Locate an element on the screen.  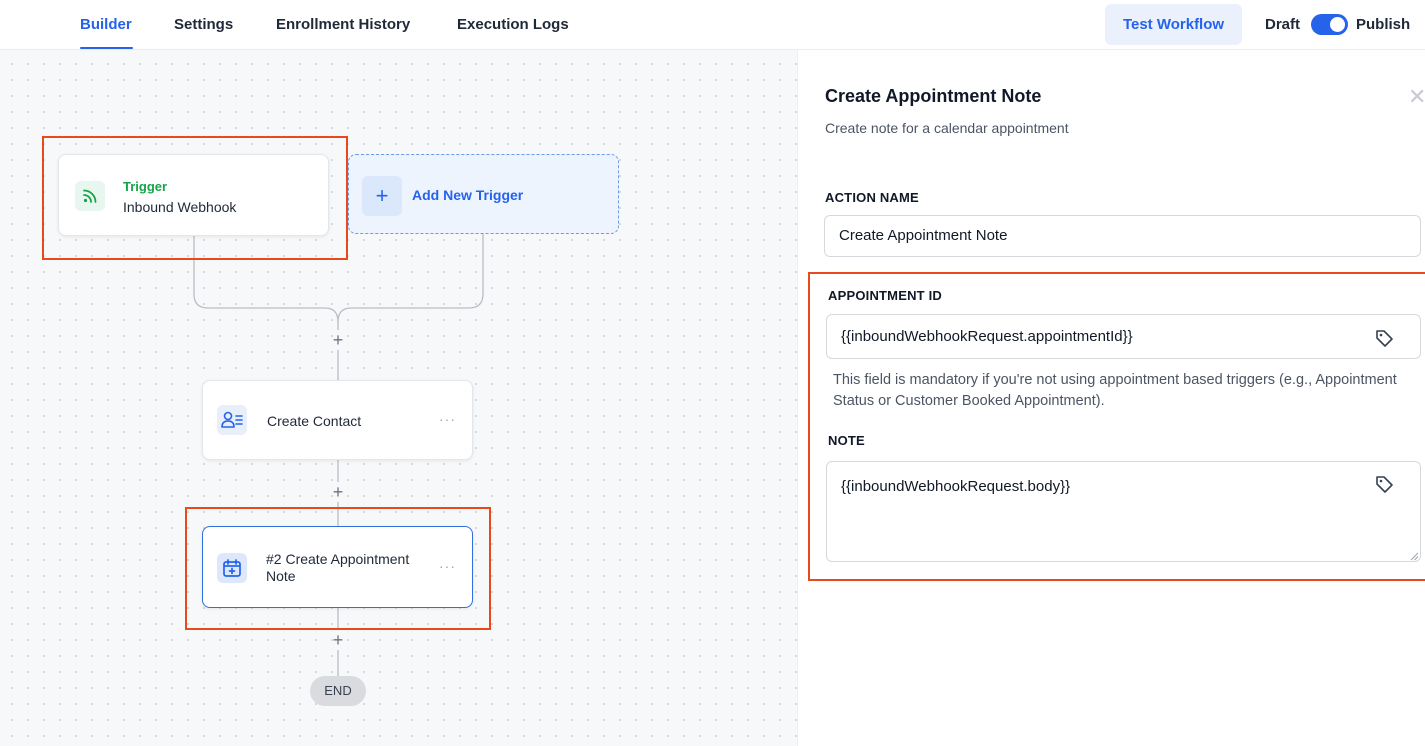
rss-icon is located at coordinates (90, 196).